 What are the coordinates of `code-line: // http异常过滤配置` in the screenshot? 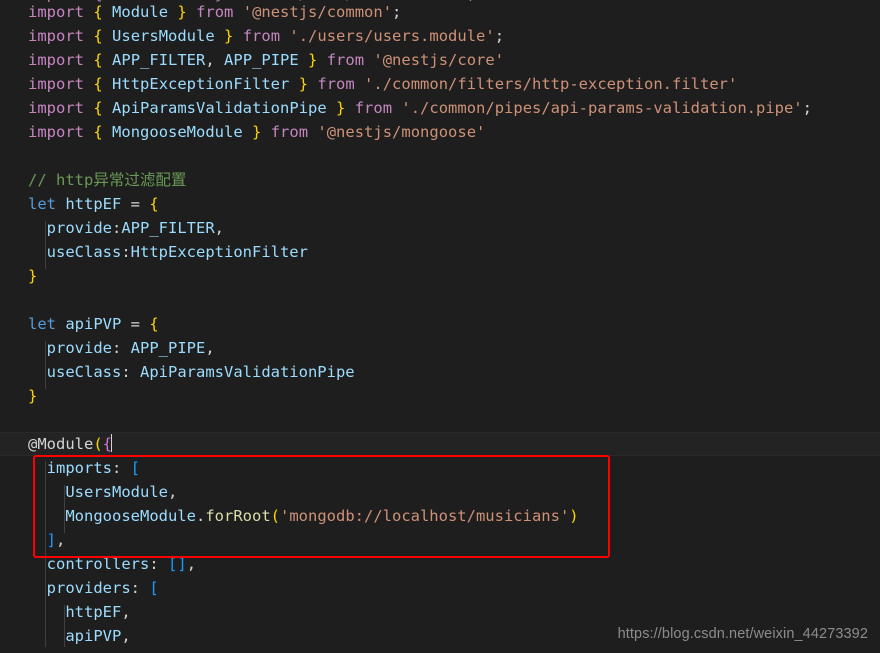 It's located at (440, 180).